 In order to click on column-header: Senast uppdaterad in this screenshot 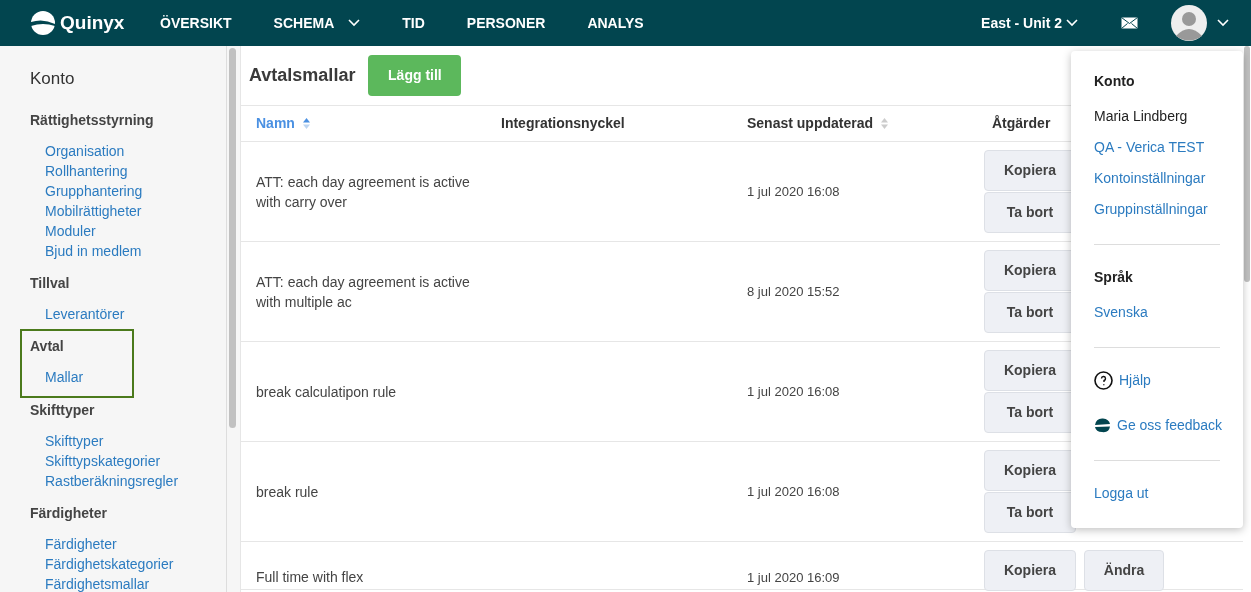, I will do `click(810, 123)`.